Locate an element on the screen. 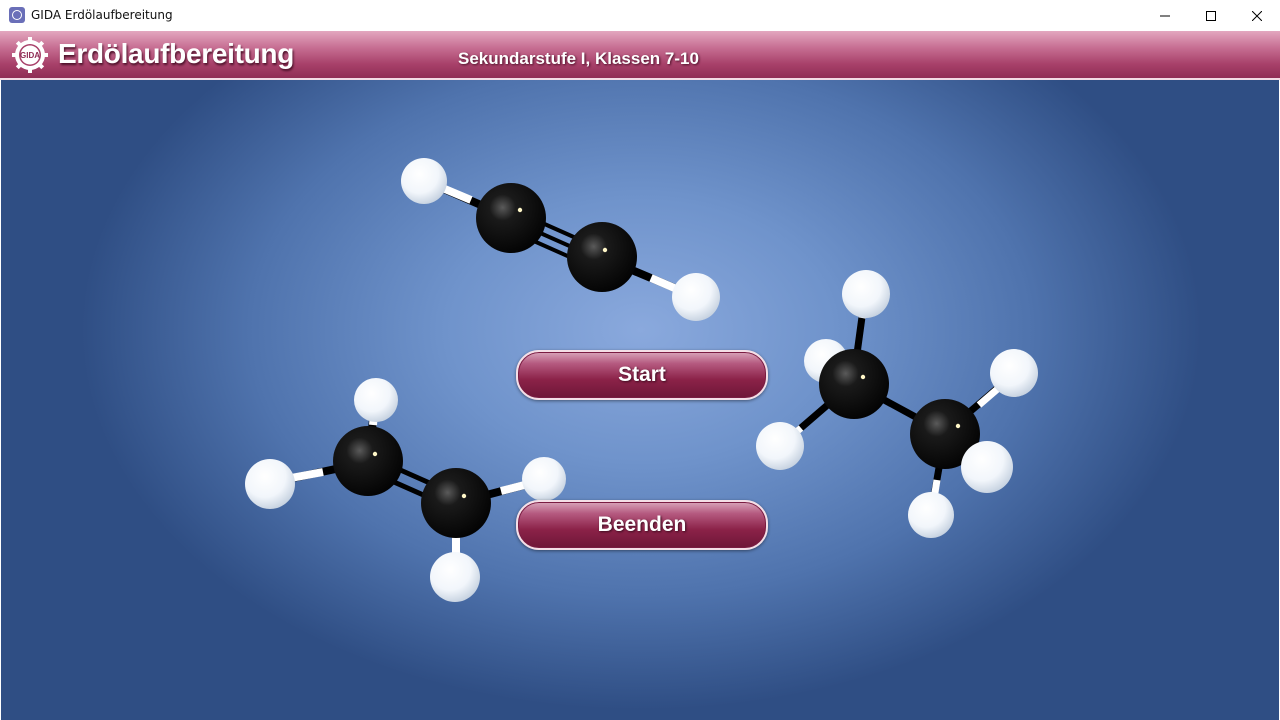 The image size is (1280, 720). window-title: GIDA Erdölaufbereitung is located at coordinates (102, 15).